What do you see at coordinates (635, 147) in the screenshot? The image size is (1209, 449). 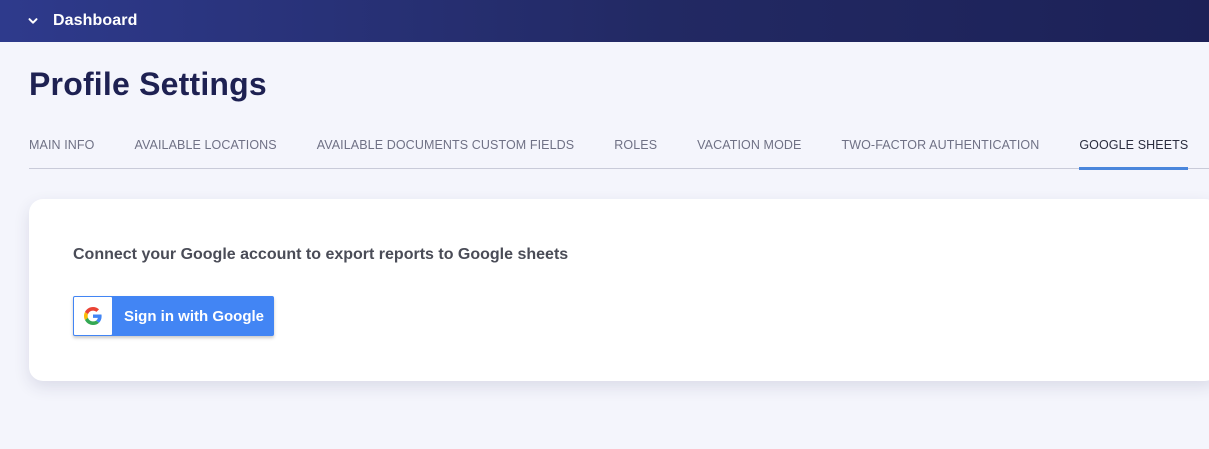 I see `tab-roles: ROLES` at bounding box center [635, 147].